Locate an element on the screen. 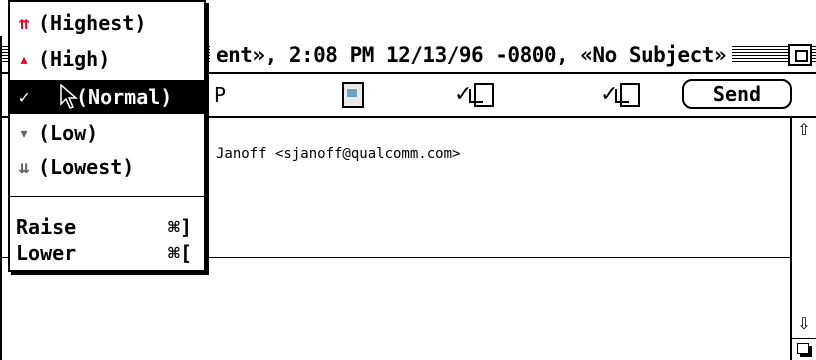  zoom-box is located at coordinates (800, 55).